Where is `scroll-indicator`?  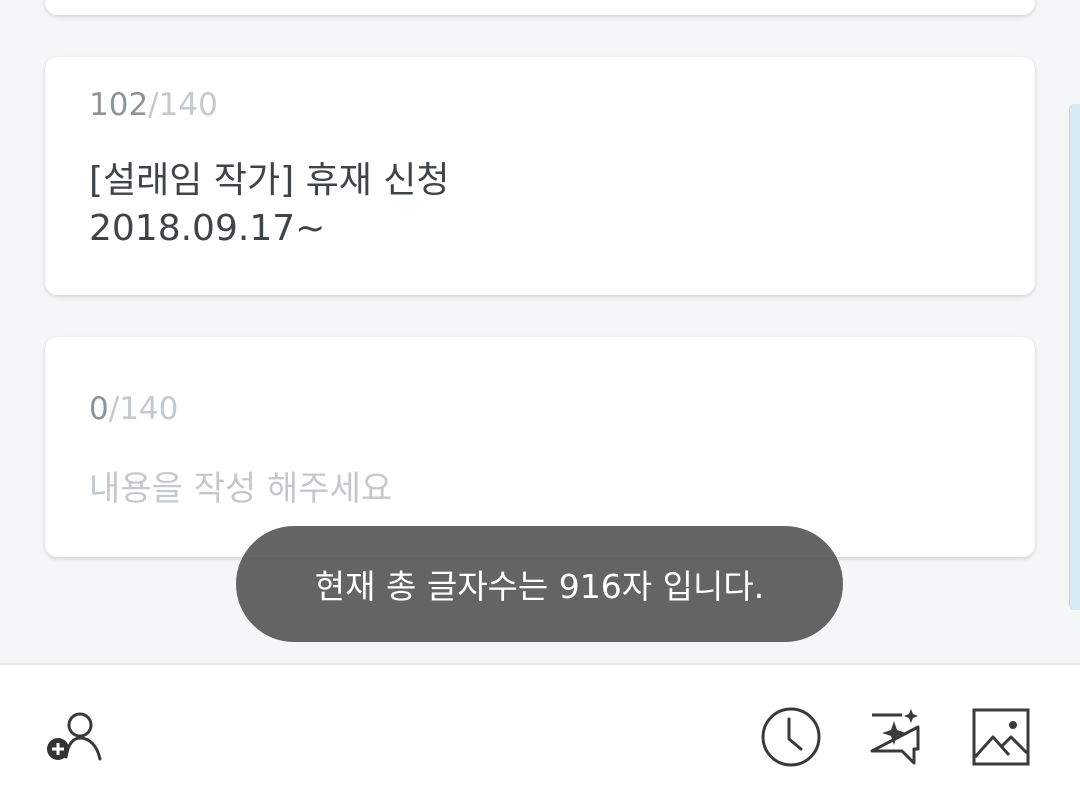
scroll-indicator is located at coordinates (1074, 357).